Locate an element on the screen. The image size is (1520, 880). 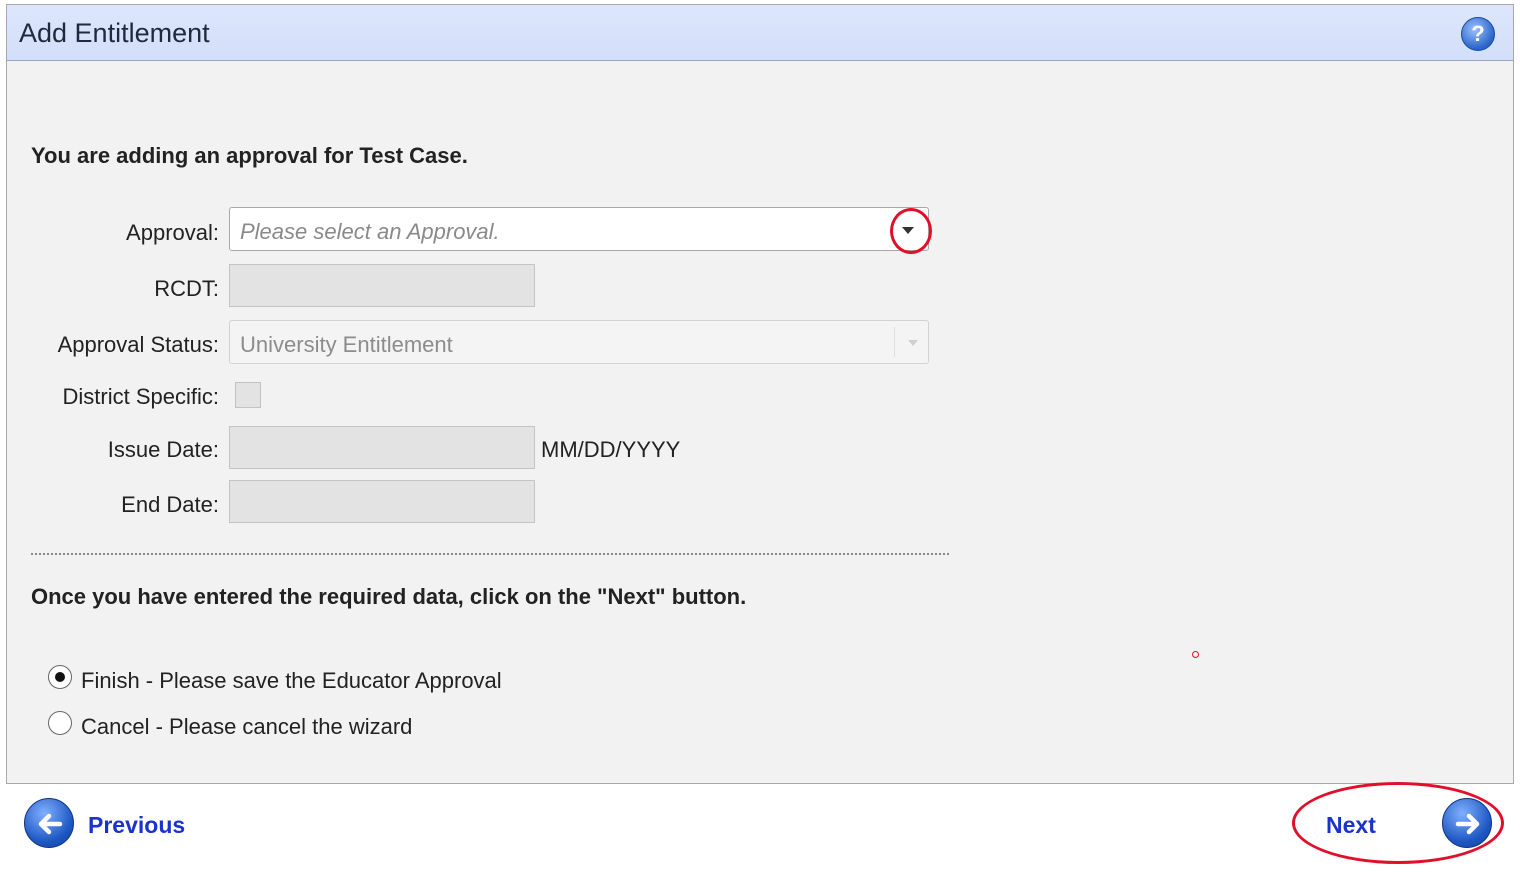
issue-date-label: Issue Date: is located at coordinates (163, 449).